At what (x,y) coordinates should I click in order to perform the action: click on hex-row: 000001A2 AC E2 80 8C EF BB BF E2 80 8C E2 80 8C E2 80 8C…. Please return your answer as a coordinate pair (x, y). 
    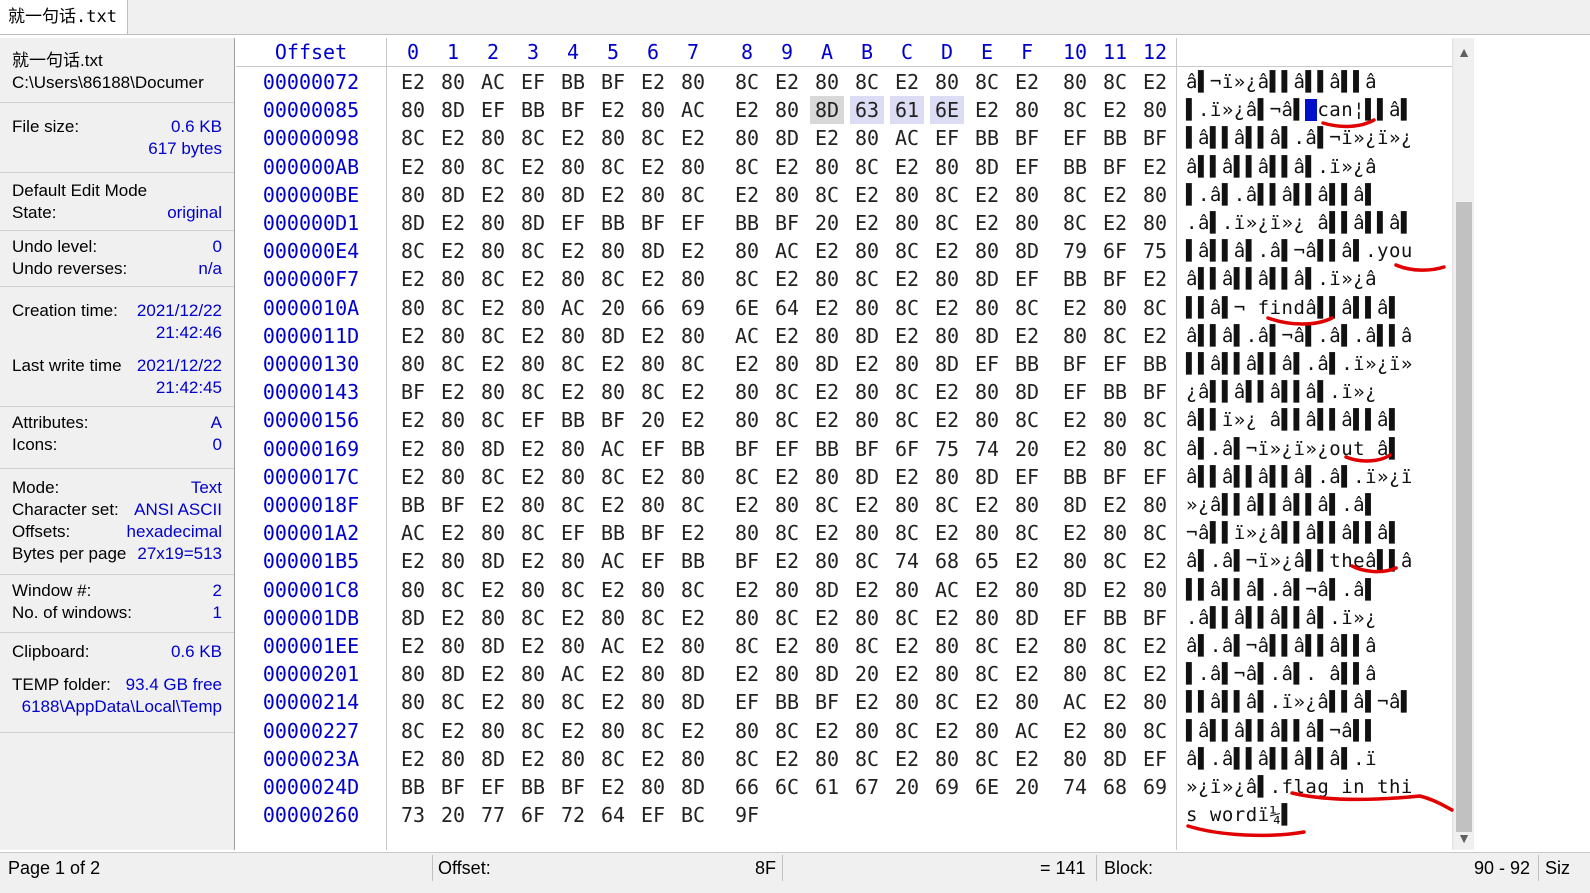
    Looking at the image, I should click on (844, 533).